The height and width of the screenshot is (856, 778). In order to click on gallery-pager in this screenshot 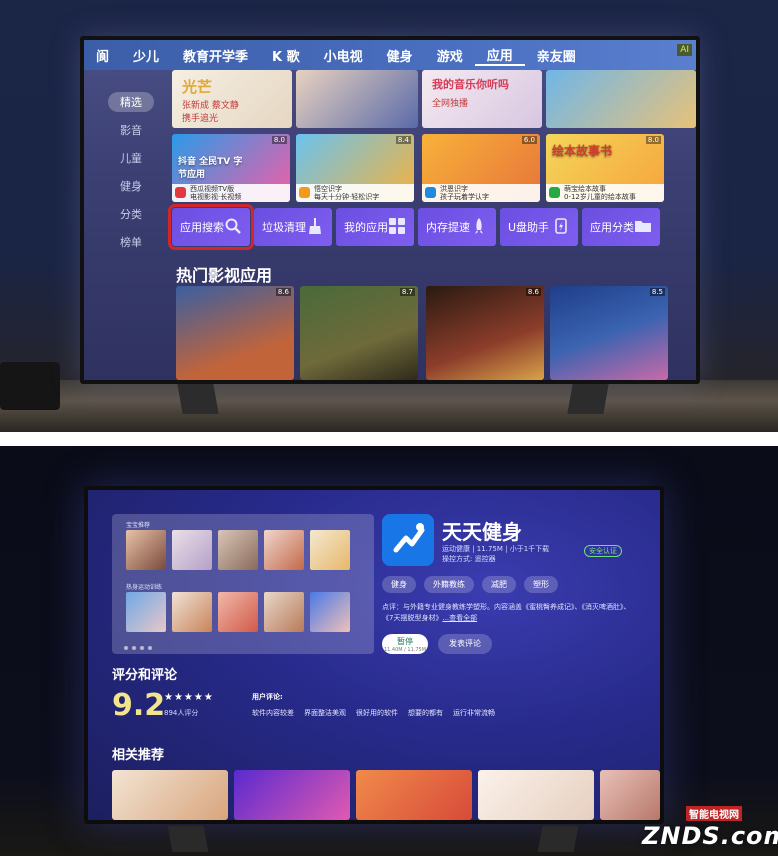, I will do `click(138, 648)`.